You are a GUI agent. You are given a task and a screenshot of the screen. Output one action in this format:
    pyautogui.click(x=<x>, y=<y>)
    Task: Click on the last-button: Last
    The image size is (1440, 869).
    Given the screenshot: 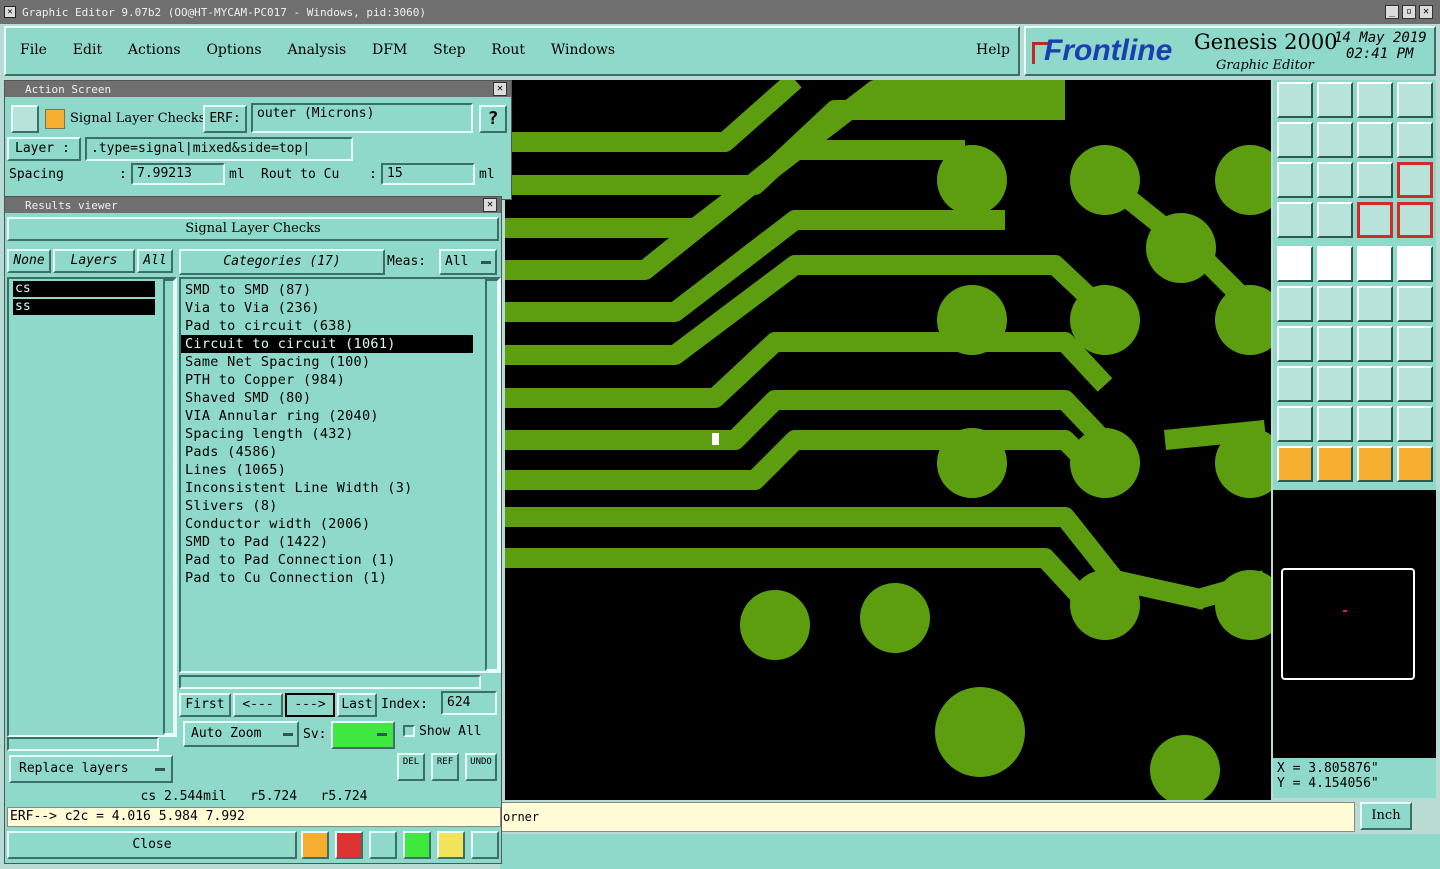 What is the action you would take?
    pyautogui.click(x=357, y=705)
    